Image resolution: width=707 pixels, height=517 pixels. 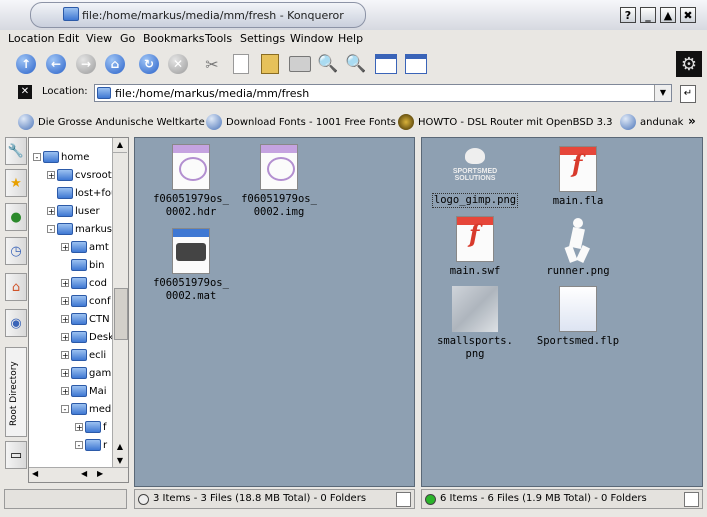 What do you see at coordinates (91, 445) in the screenshot?
I see `tree-item: -r` at bounding box center [91, 445].